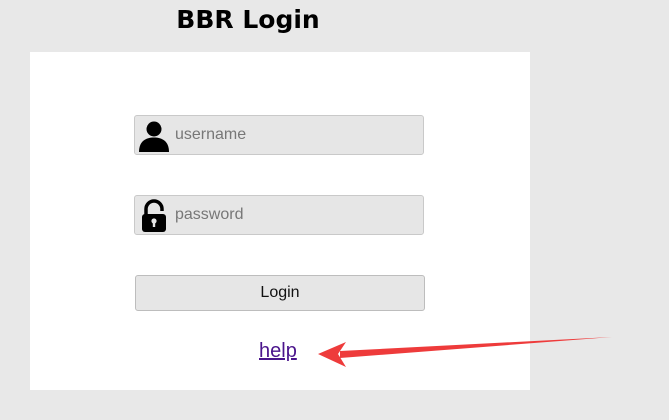 This screenshot has width=669, height=420. Describe the element at coordinates (279, 215) in the screenshot. I see `password-field: password` at that location.